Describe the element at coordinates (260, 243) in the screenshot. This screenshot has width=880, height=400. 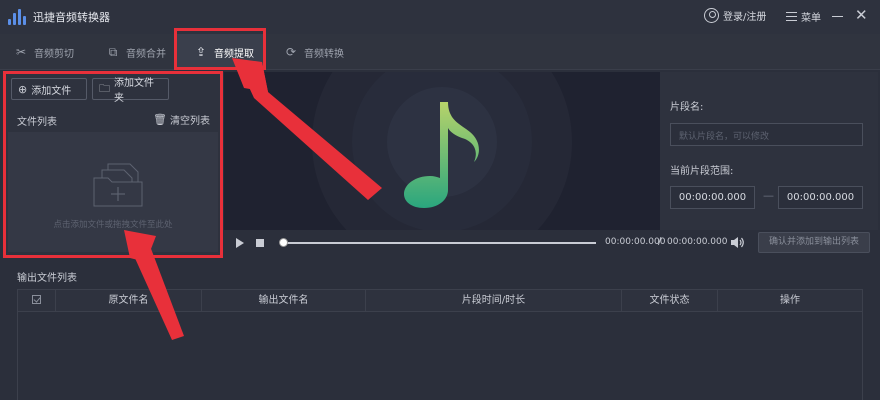
I see `stop-icon` at that location.